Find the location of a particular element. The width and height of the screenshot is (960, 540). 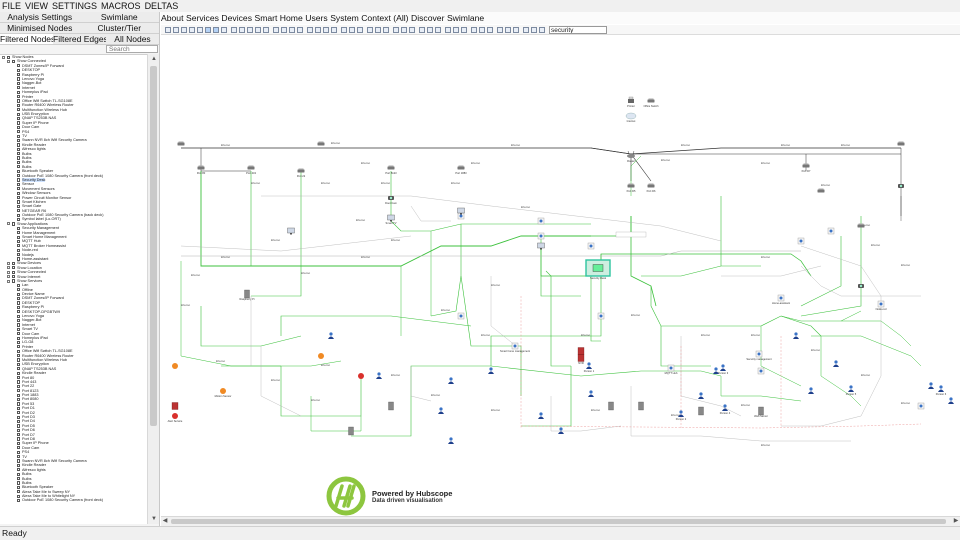

person-1-node: Person 1 is located at coordinates (589, 367).